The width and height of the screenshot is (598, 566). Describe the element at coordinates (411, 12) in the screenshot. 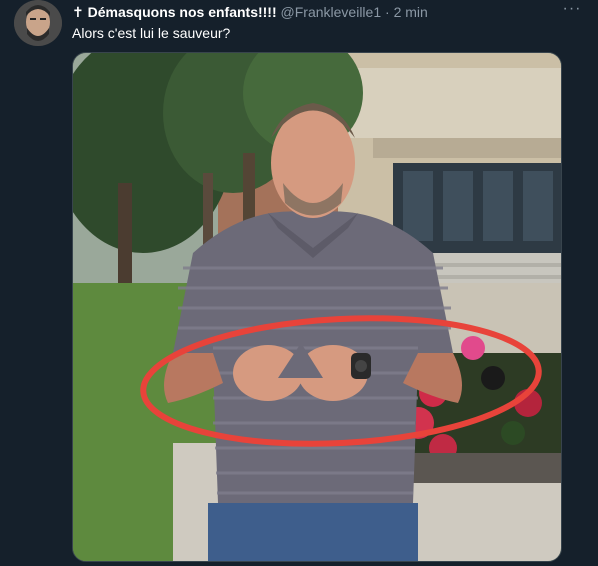

I see `timestamp: 2 min` at that location.